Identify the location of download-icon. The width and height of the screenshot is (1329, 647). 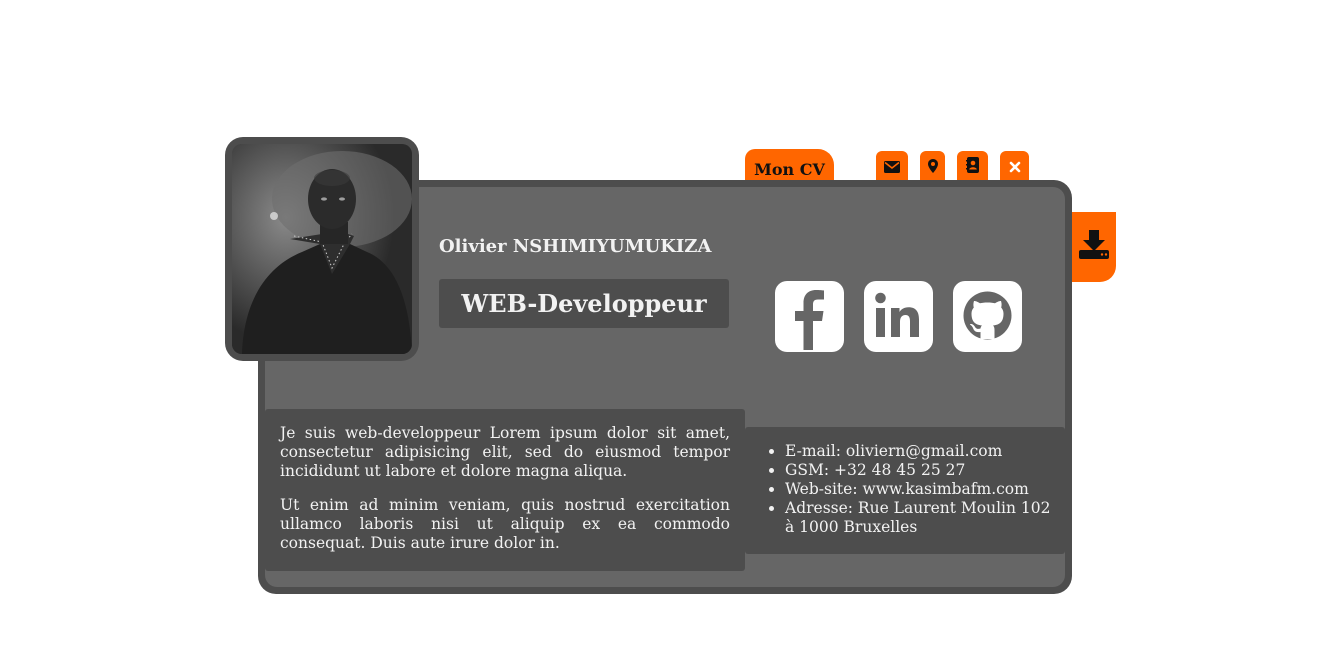
(1094, 247).